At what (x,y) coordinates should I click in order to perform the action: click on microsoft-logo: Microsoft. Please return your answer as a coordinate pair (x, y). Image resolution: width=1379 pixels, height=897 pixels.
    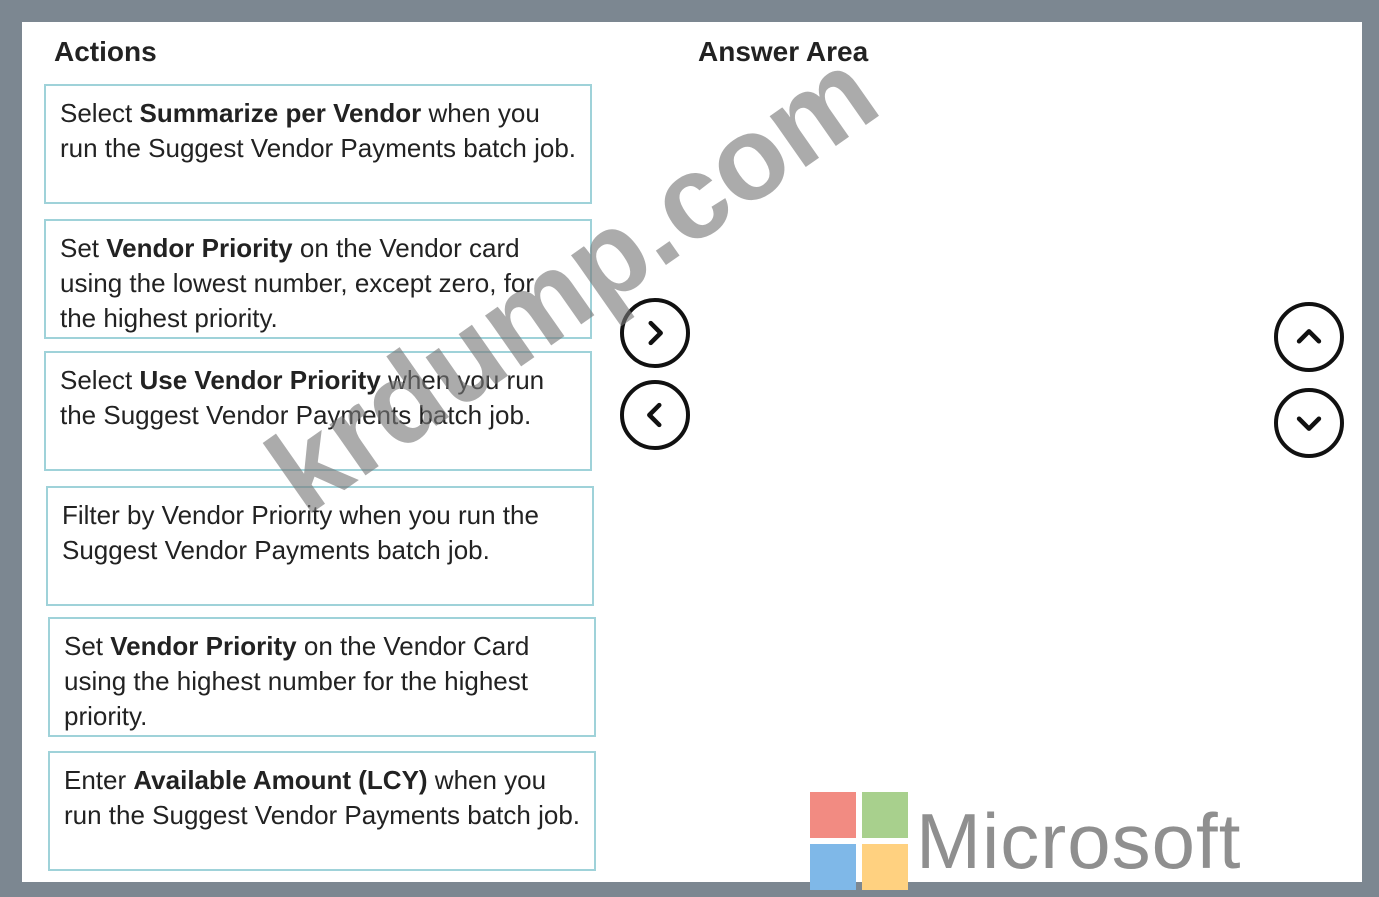
    Looking at the image, I should click on (1025, 841).